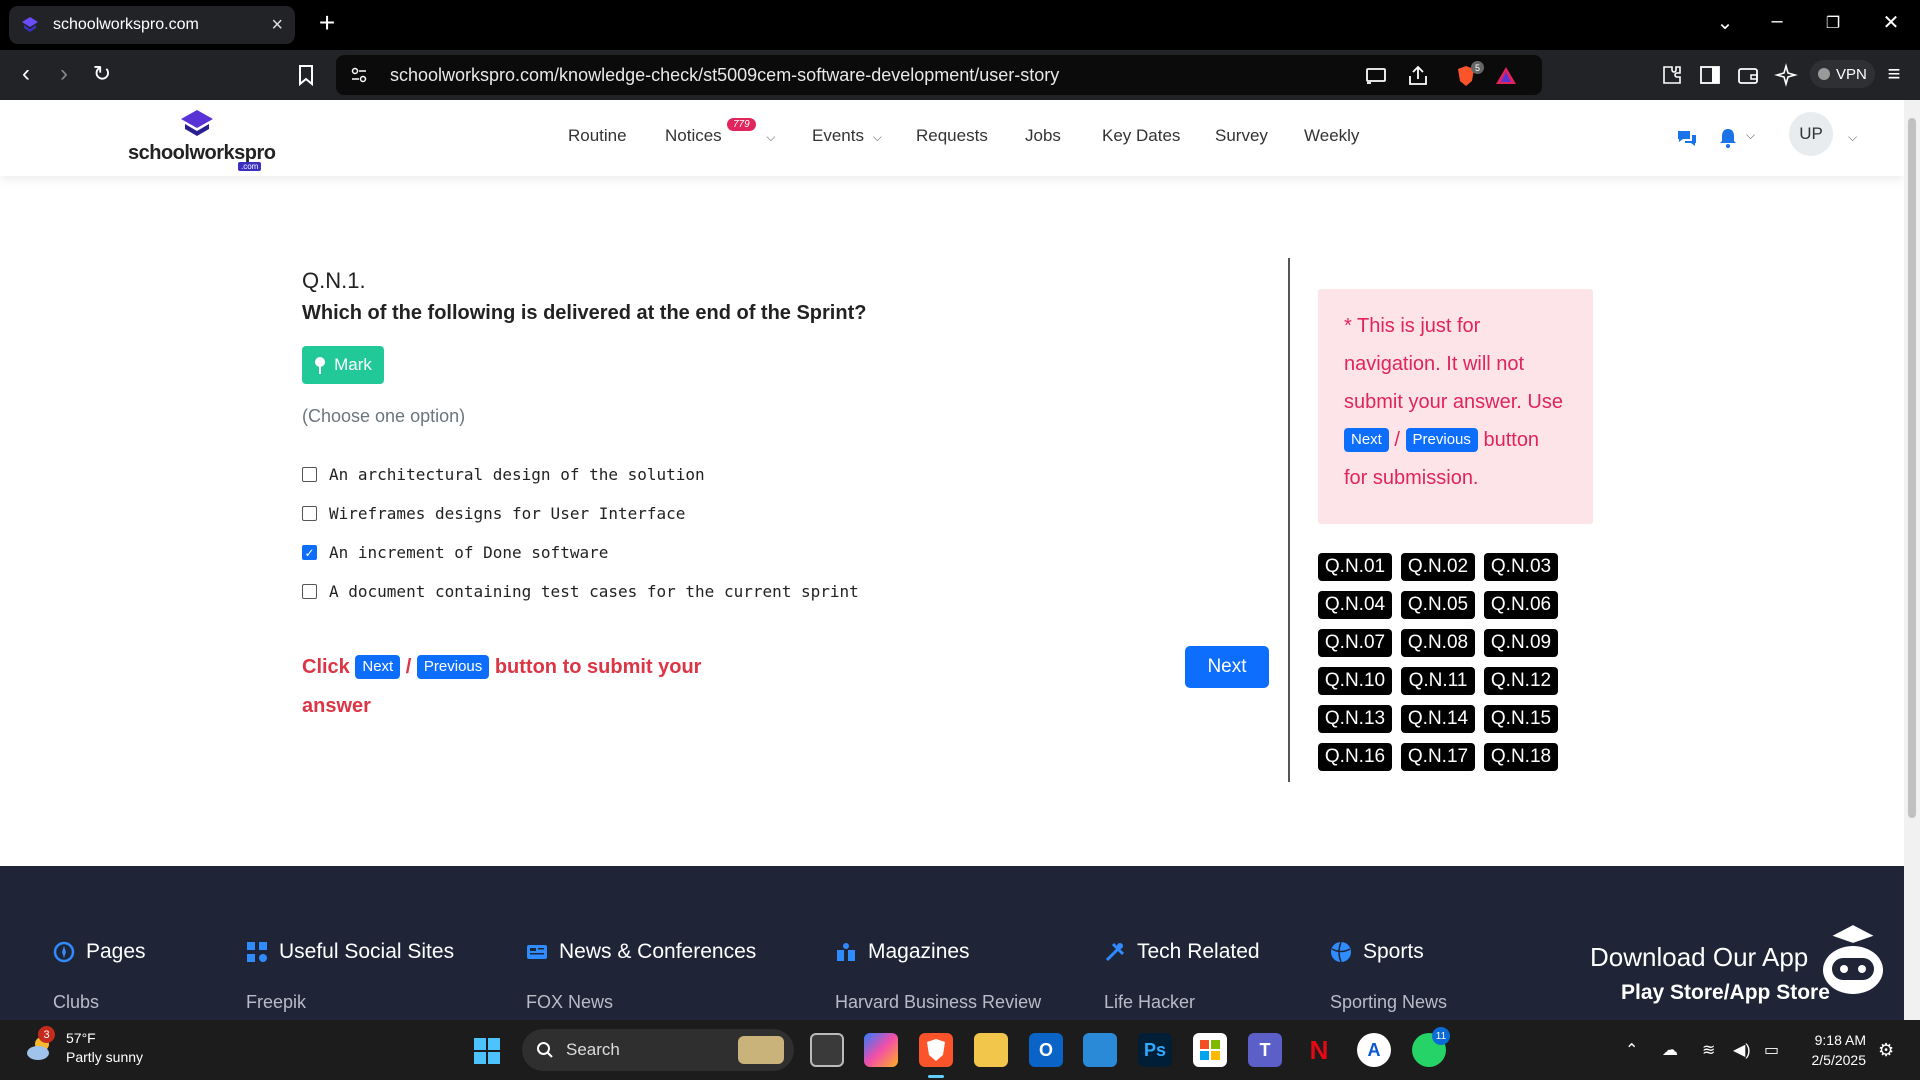  I want to click on share-icon, so click(1418, 76).